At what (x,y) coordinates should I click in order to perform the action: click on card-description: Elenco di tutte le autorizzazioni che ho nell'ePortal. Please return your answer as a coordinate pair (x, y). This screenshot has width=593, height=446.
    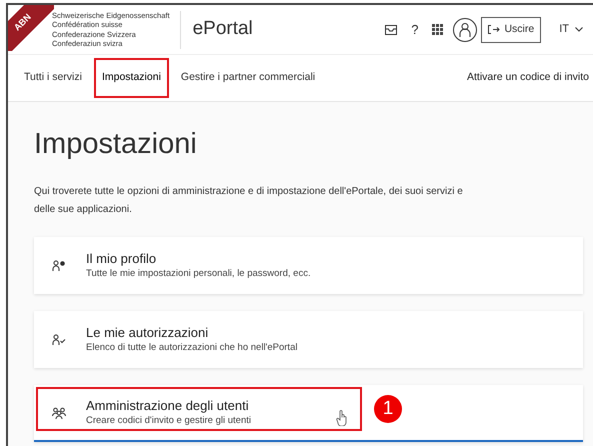
    Looking at the image, I should click on (192, 348).